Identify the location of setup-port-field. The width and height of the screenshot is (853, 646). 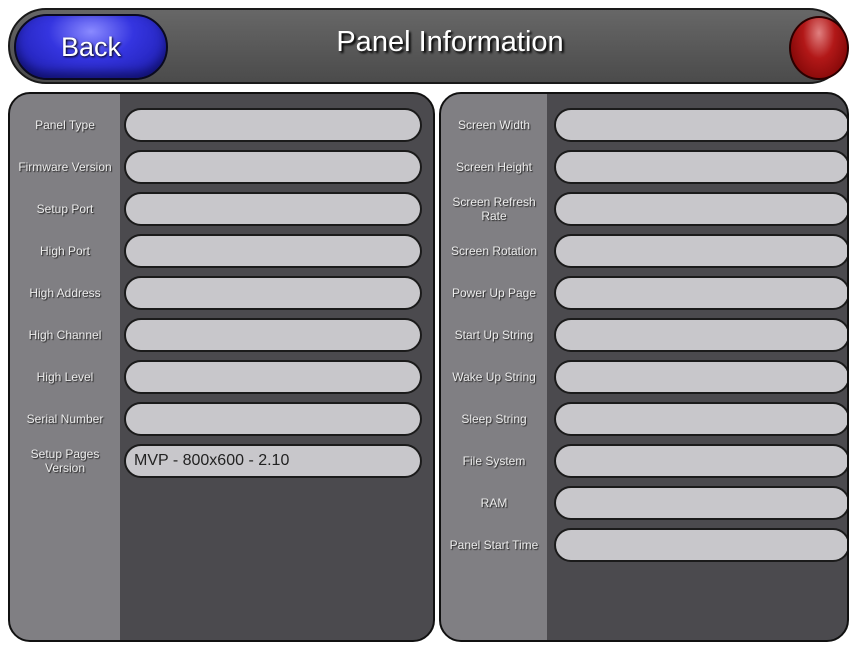
(273, 209).